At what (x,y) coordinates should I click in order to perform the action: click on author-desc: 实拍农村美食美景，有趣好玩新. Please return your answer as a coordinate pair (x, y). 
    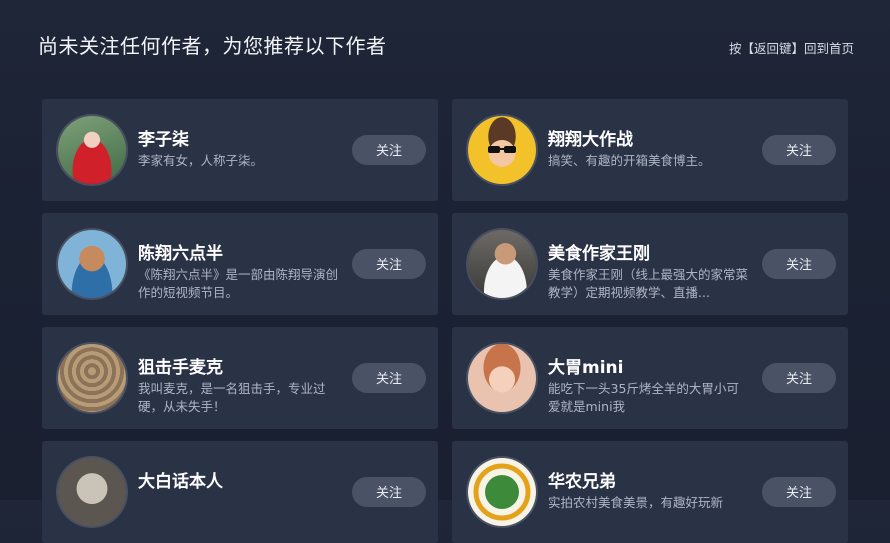
    Looking at the image, I should click on (636, 502).